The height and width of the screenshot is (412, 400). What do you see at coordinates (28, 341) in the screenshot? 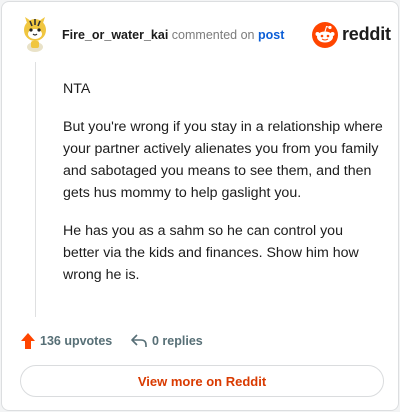
I see `upvote-arrow-icon` at bounding box center [28, 341].